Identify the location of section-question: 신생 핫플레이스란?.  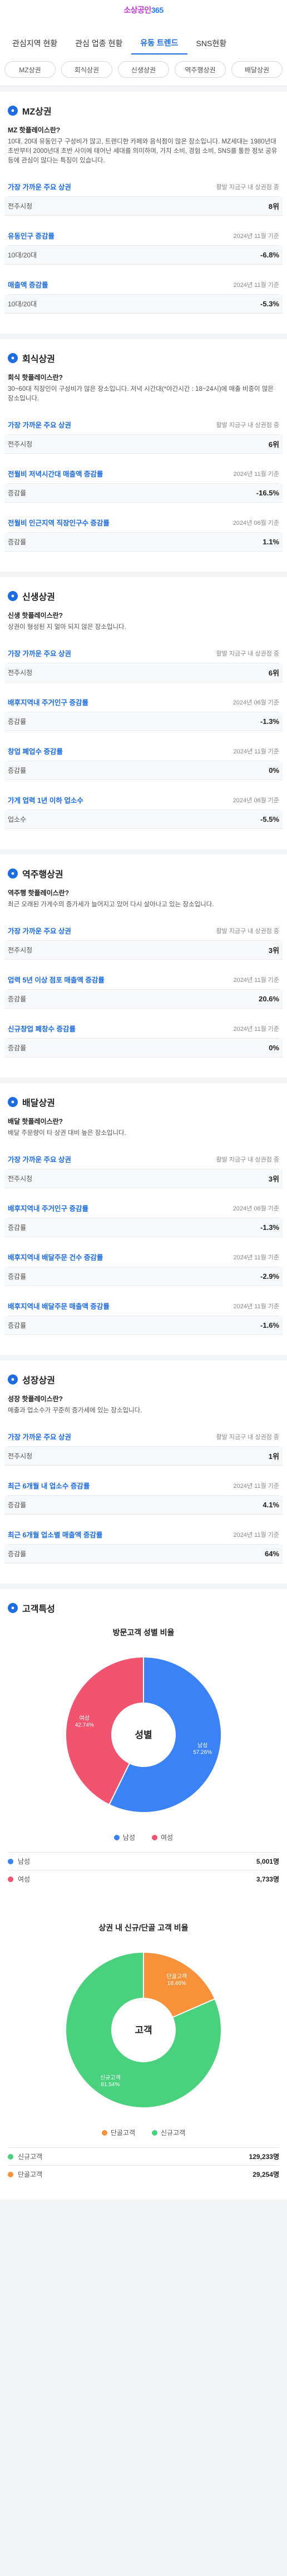
(35, 615).